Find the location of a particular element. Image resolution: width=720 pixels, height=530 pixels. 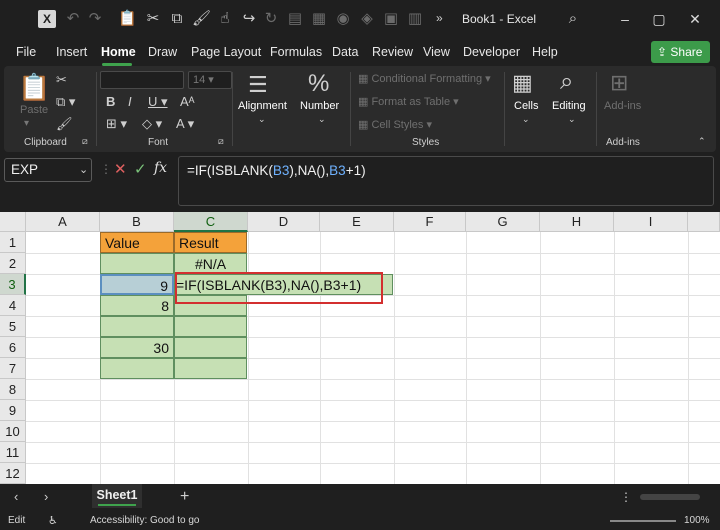

formula-input: =IF(ISBLANK(B3),NA(),B3+1) is located at coordinates (446, 181).